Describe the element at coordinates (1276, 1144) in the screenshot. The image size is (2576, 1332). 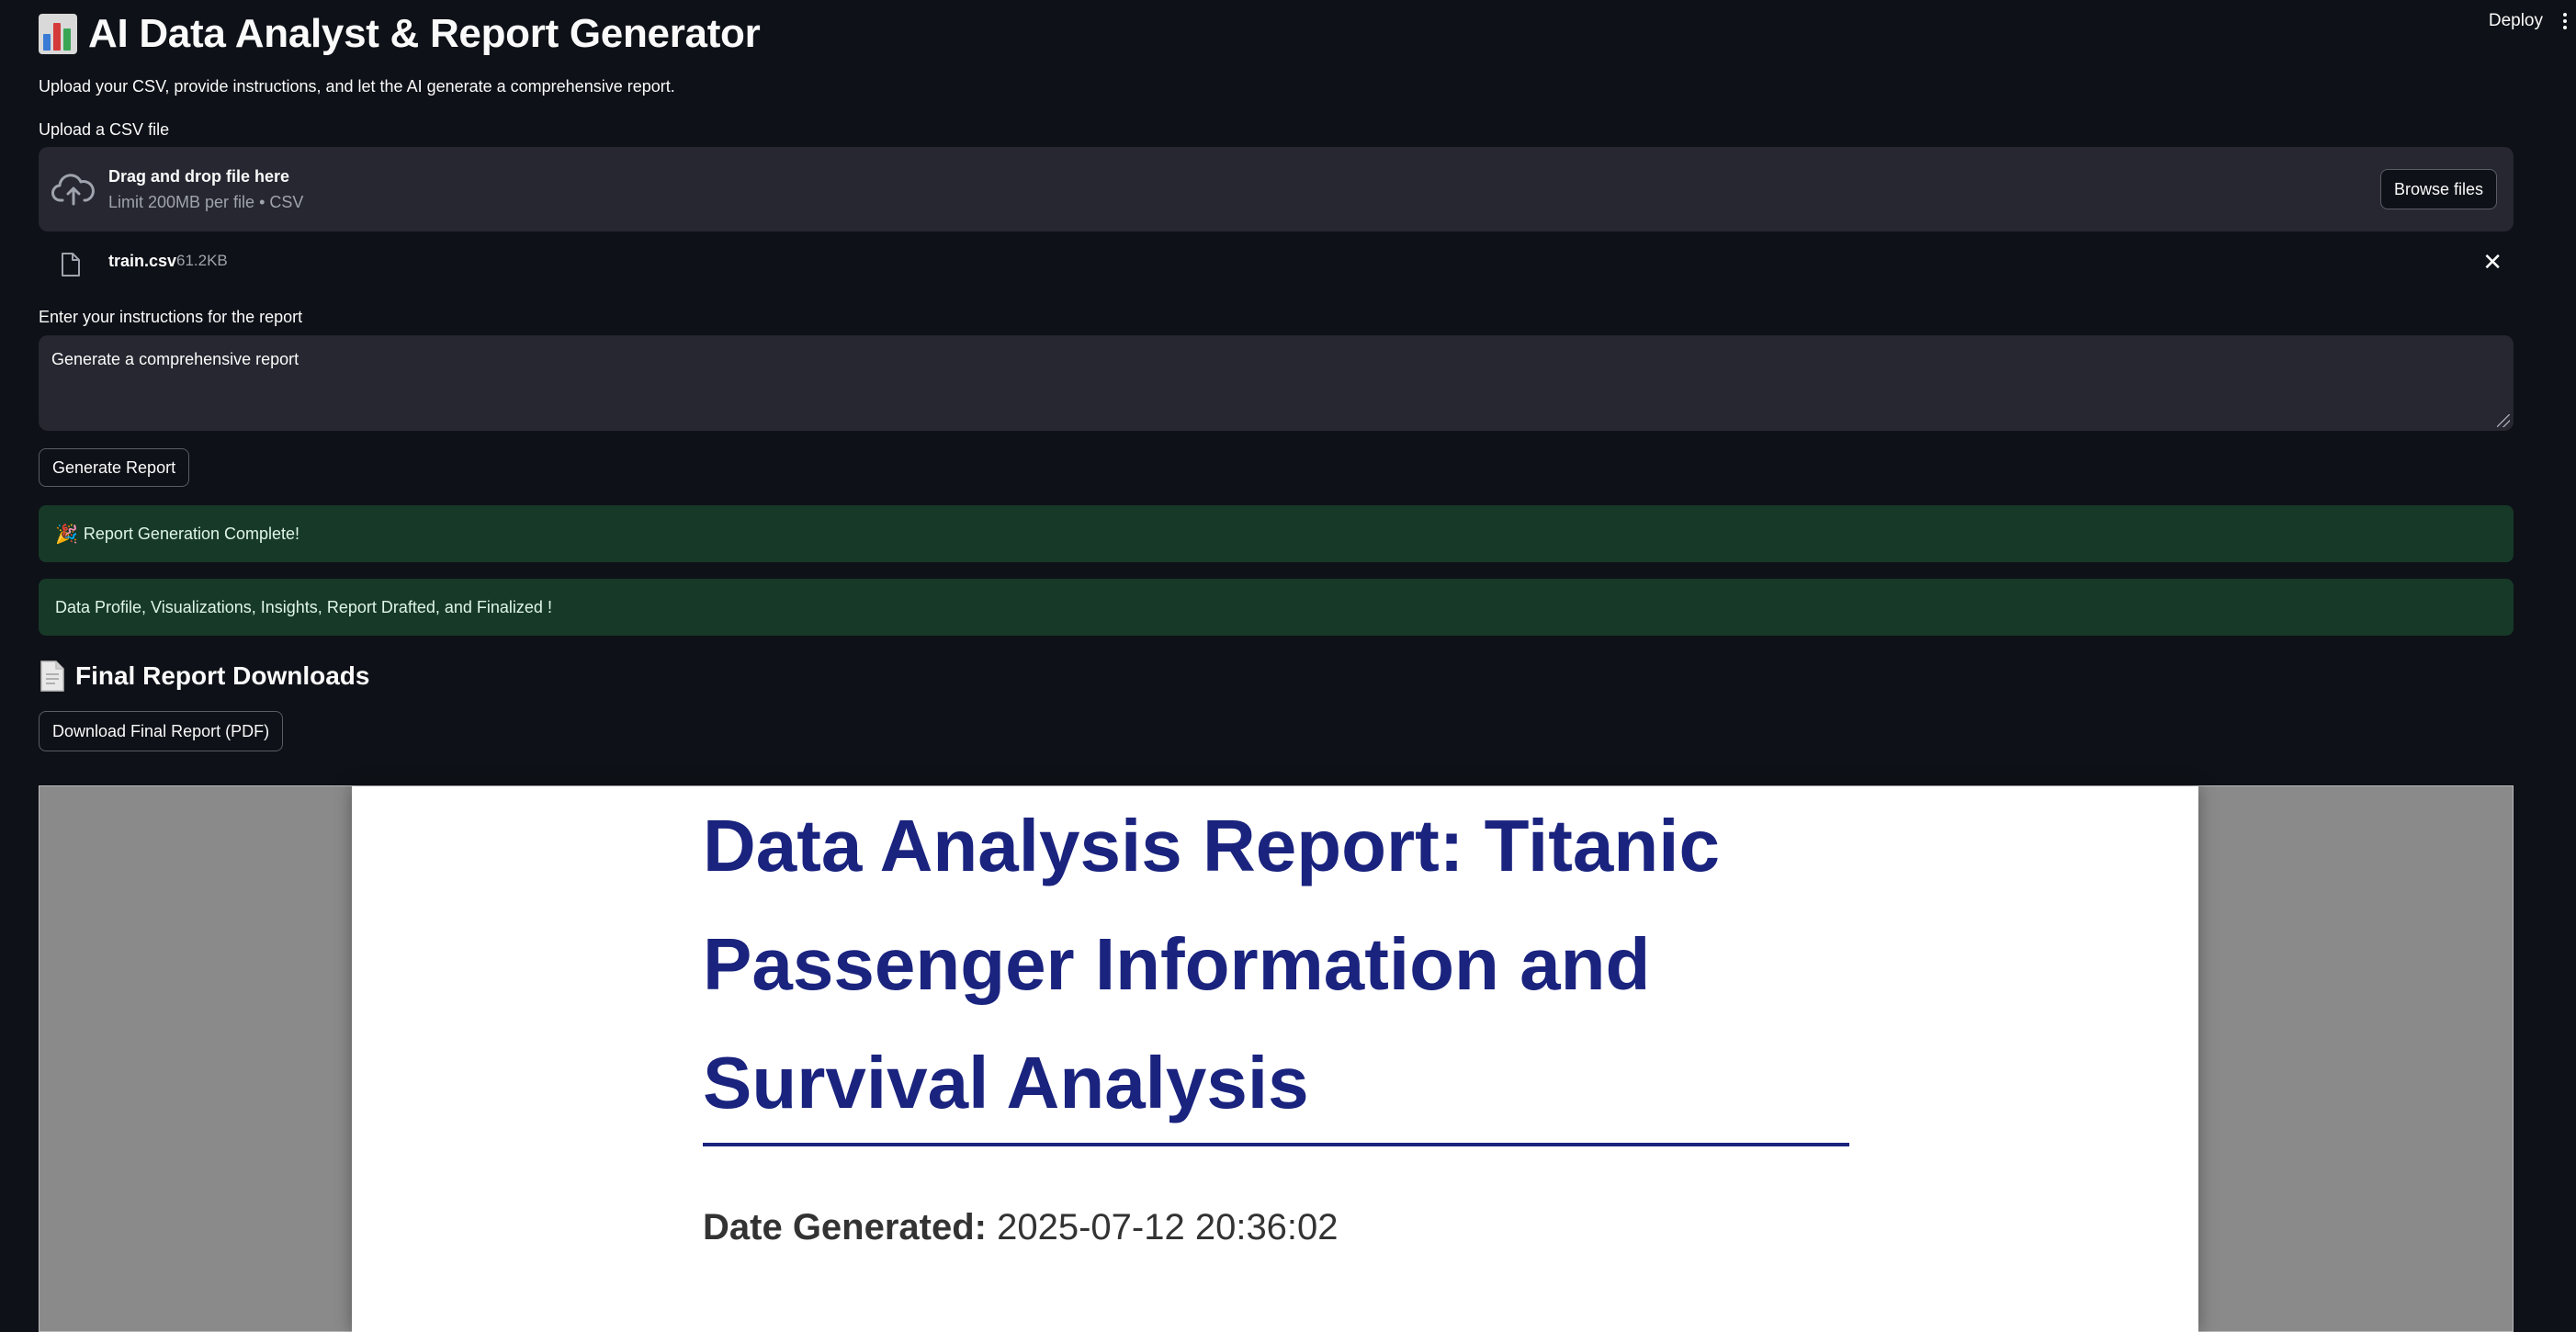
I see `title-divider` at that location.